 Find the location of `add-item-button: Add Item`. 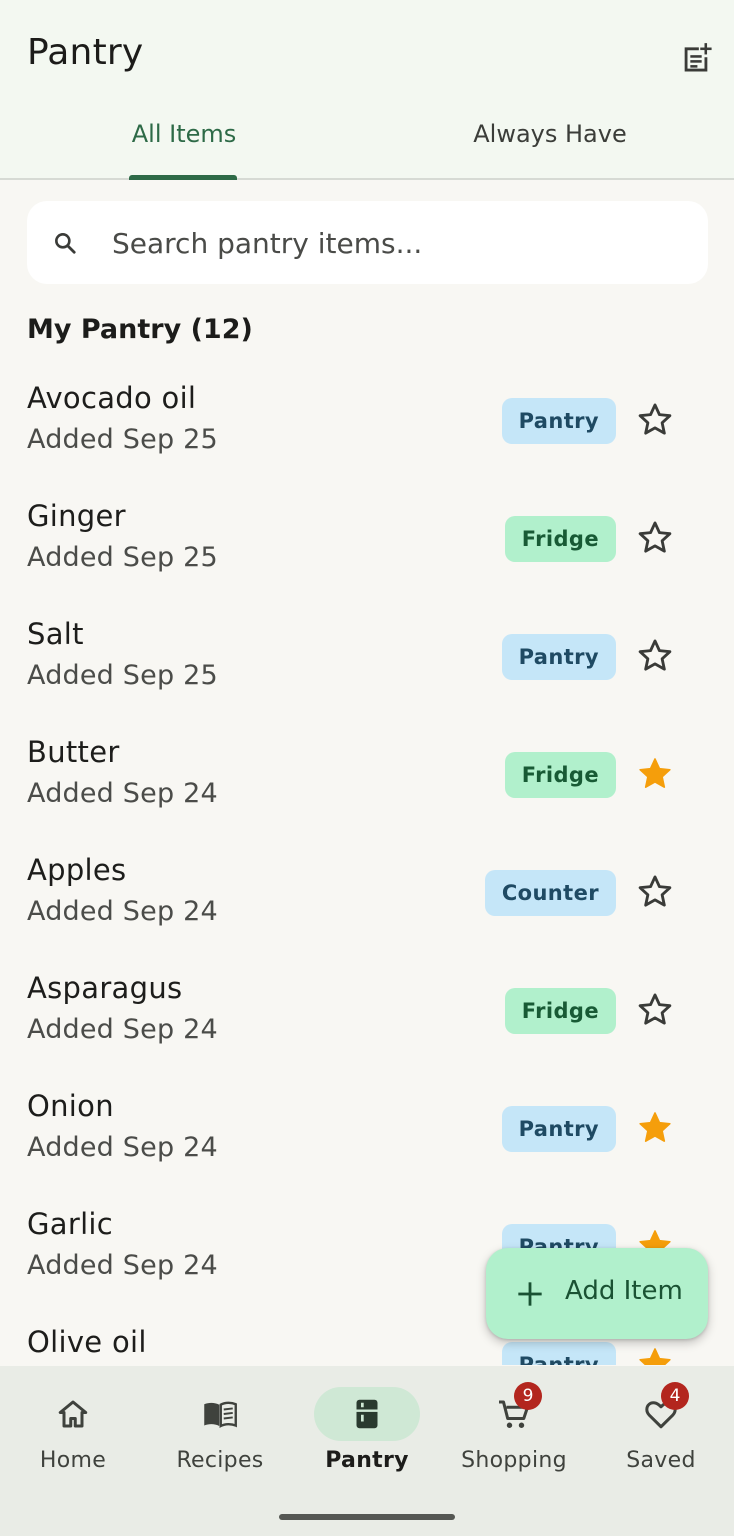

add-item-button: Add Item is located at coordinates (597, 1293).